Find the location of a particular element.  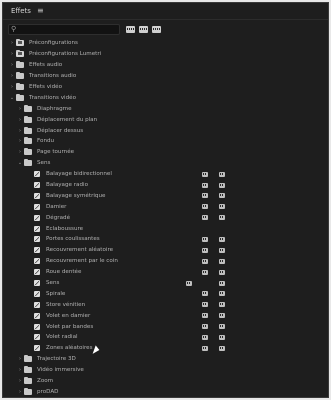

tree-folder-item: › Déplacement du plan is located at coordinates (165, 119).